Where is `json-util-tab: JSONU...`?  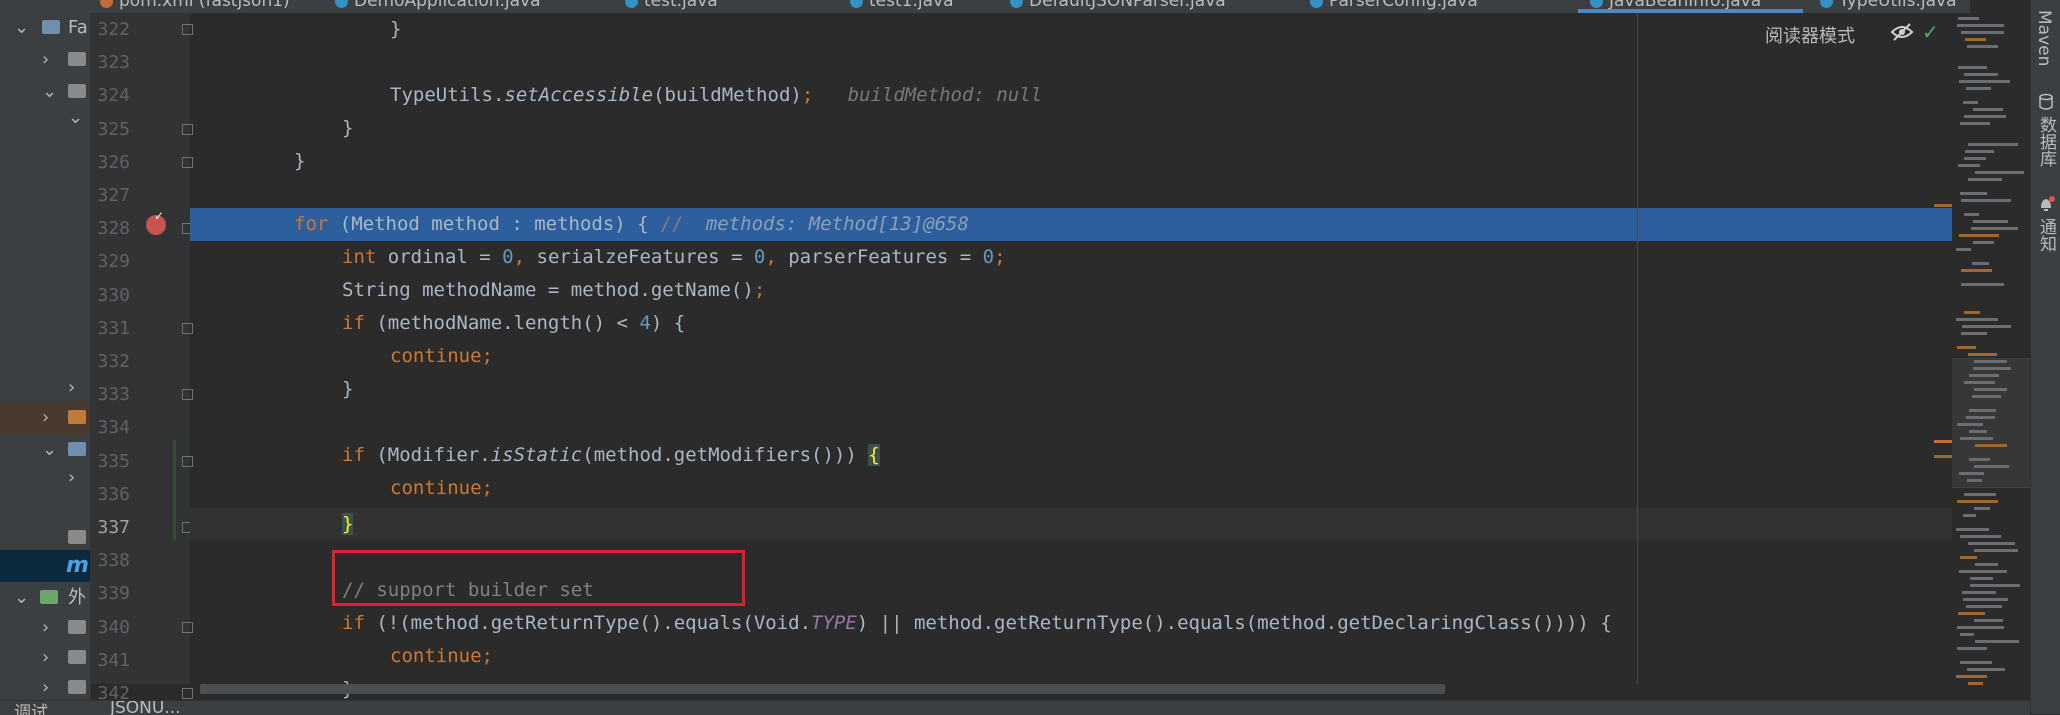
json-util-tab: JSONU... is located at coordinates (145, 708).